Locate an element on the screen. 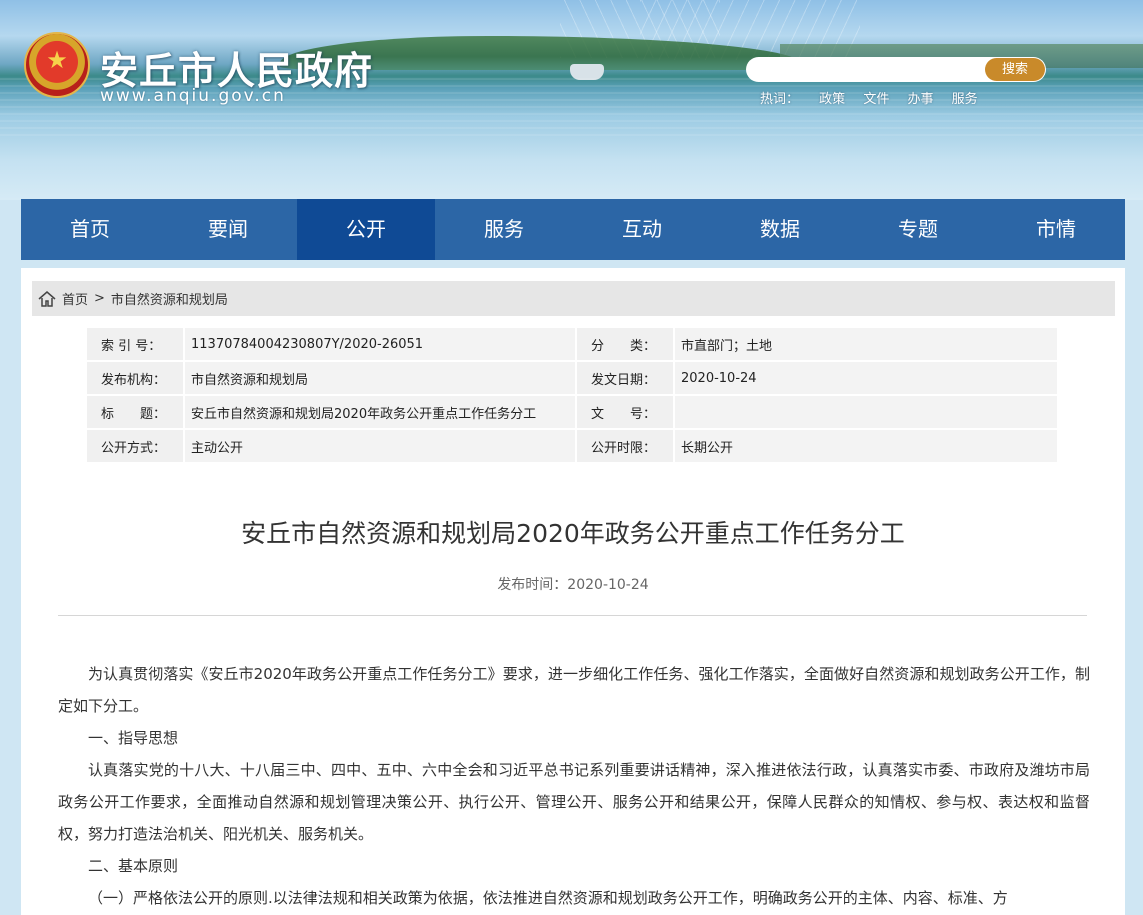  breadcrumb-current: 市自然资源和规划局 is located at coordinates (169, 298).